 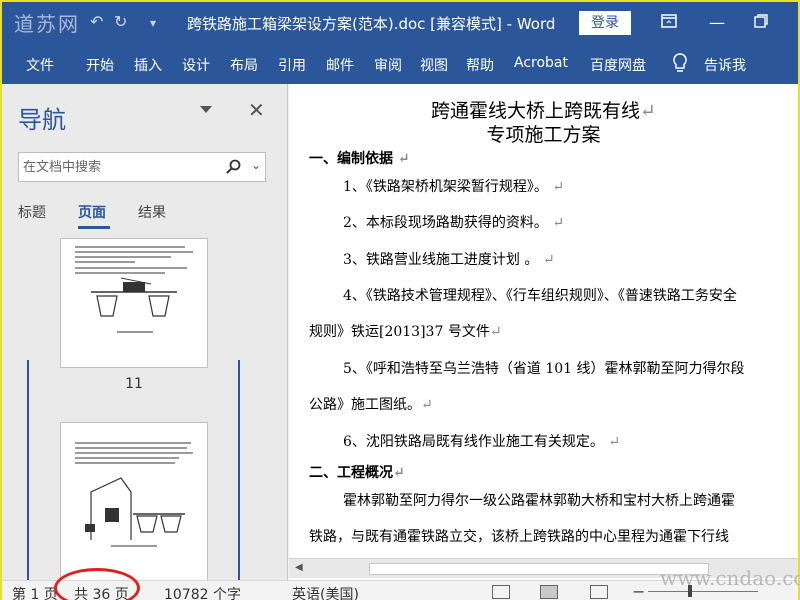 What do you see at coordinates (239, 470) in the screenshot?
I see `selection-line-right` at bounding box center [239, 470].